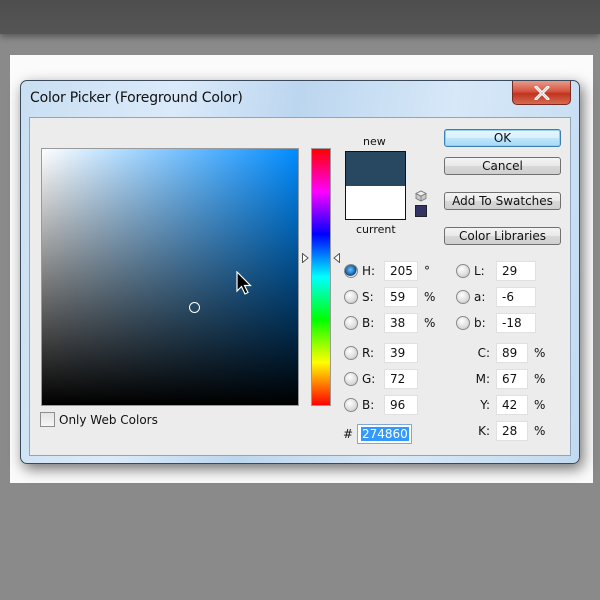  I want to click on saturation-label: S:, so click(368, 297).